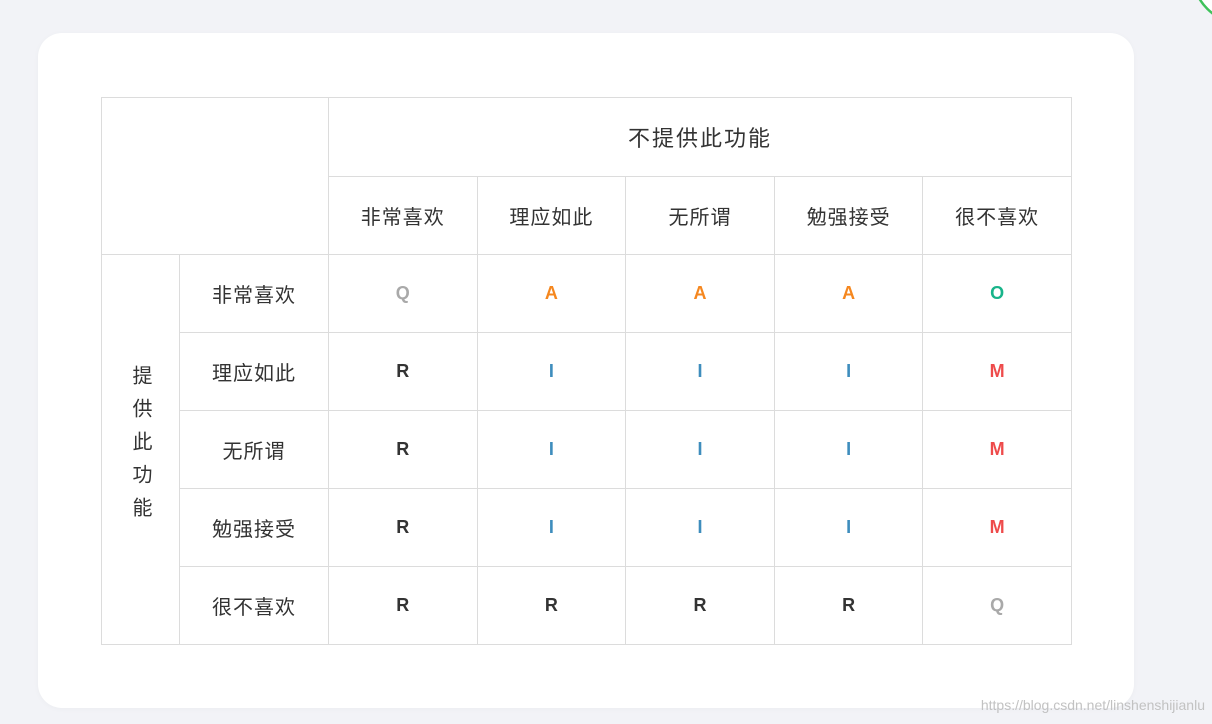 This screenshot has width=1212, height=724. Describe the element at coordinates (140, 447) in the screenshot. I see `row-group-header-label: 提供此功能` at that location.